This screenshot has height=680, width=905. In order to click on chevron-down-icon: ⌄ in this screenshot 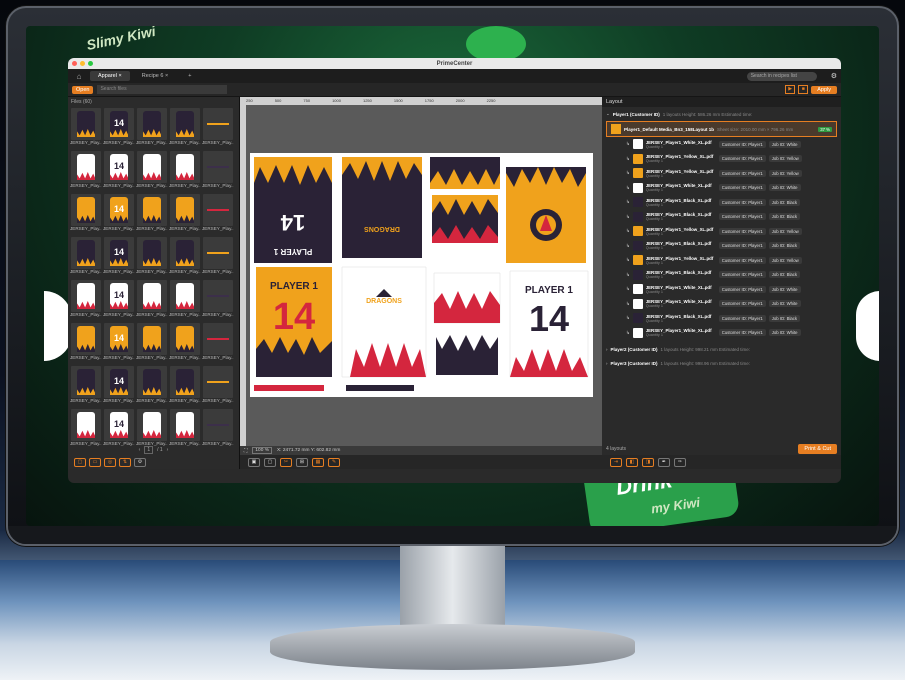, I will do `click(608, 114)`.